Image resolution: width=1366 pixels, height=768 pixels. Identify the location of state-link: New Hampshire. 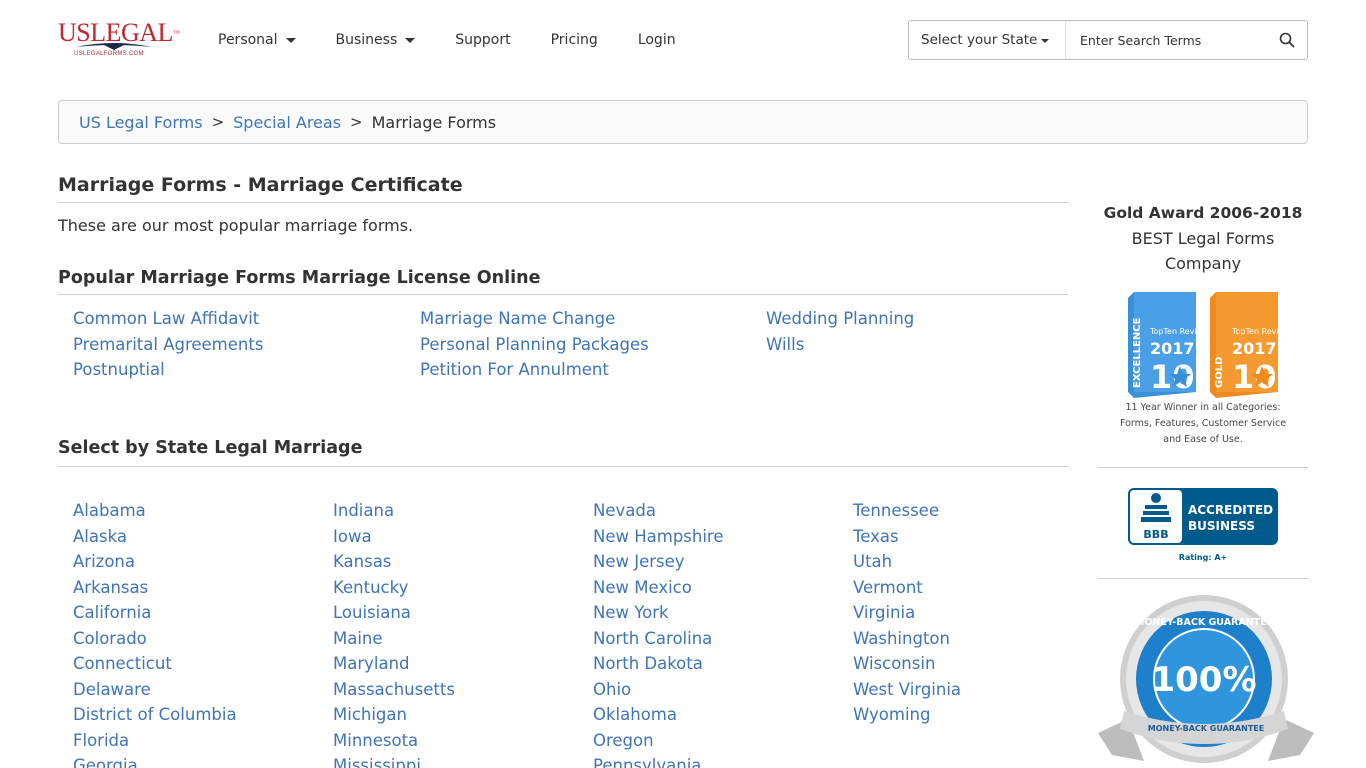
(723, 537).